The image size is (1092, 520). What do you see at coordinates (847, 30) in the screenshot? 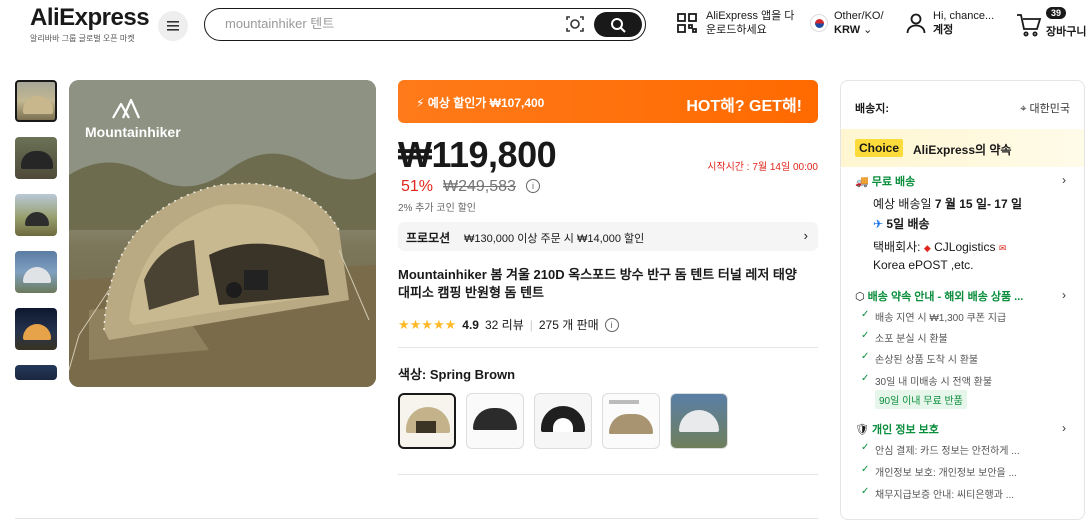
I see `region-currency: KRW` at bounding box center [847, 30].